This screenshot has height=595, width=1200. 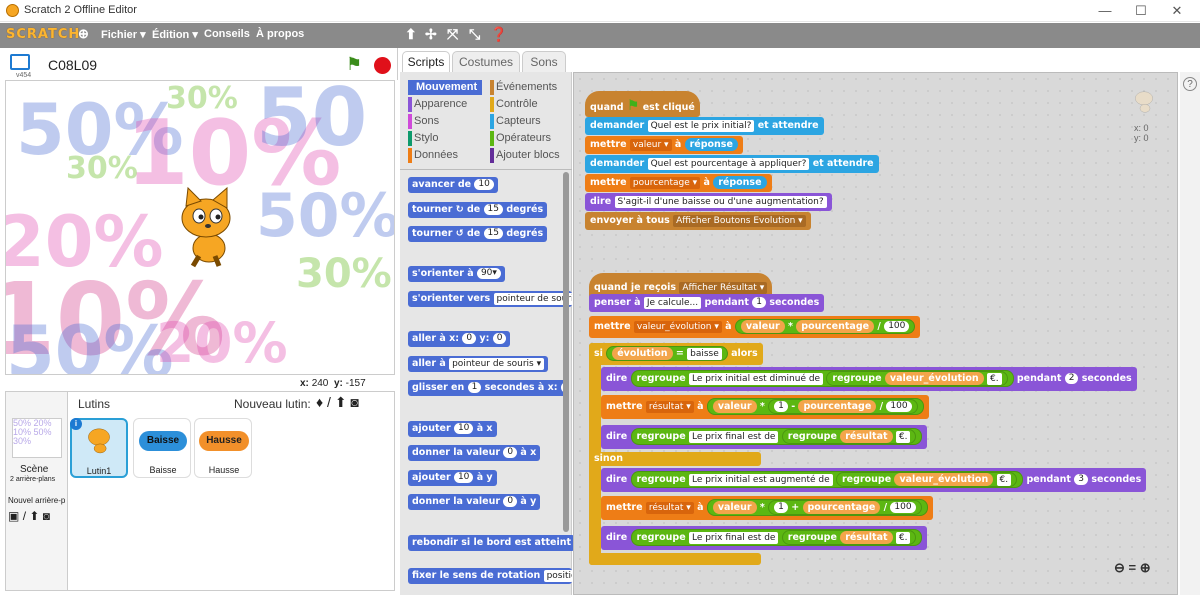 I want to click on backdrop-text: 50, so click(x=312, y=122).